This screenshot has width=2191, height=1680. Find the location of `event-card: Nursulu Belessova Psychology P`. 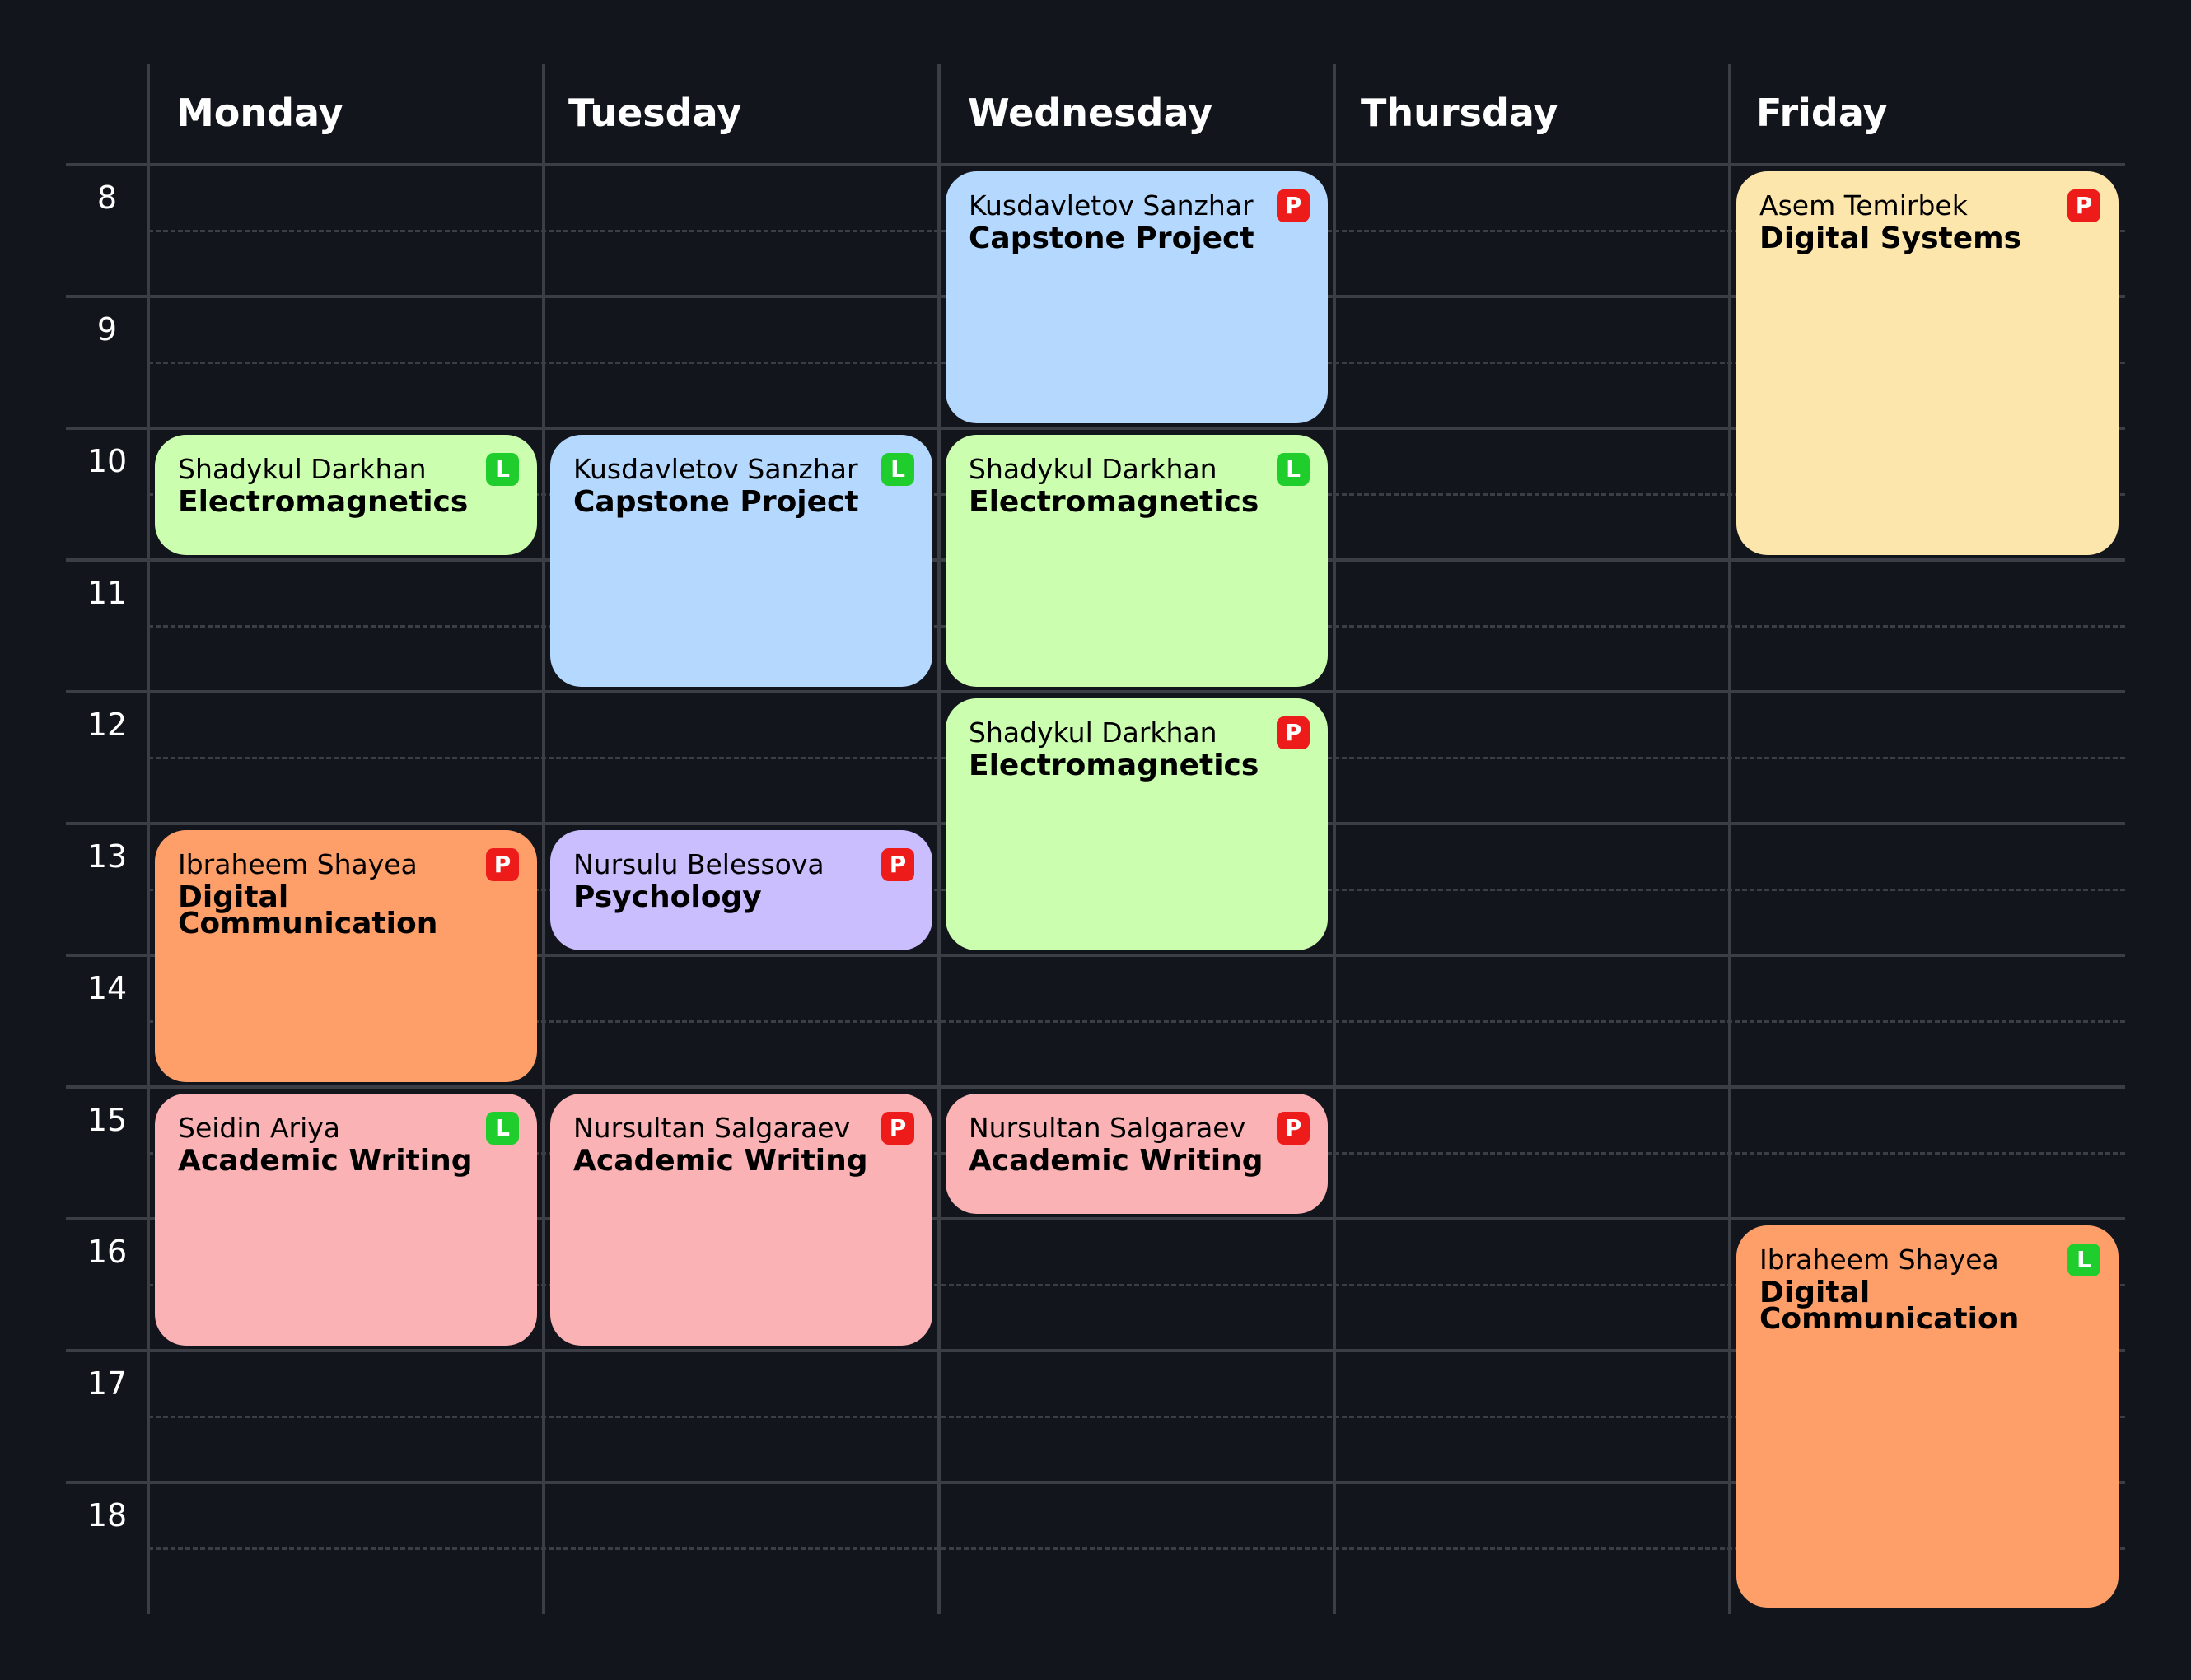

event-card: Nursulu Belessova Psychology P is located at coordinates (741, 890).